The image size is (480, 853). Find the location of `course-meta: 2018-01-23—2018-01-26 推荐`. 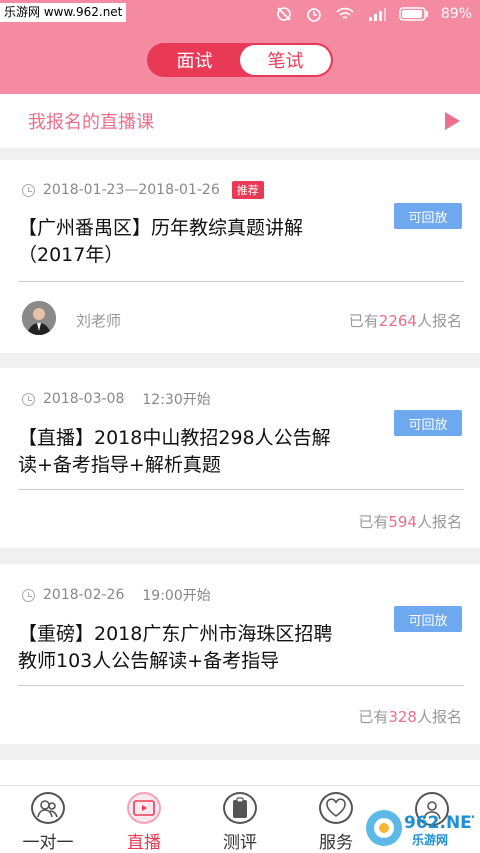

course-meta: 2018-01-23—2018-01-26 推荐 is located at coordinates (143, 190).